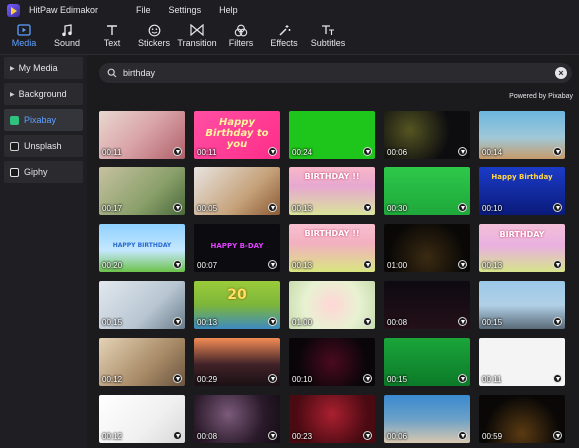 The height and width of the screenshot is (448, 579). I want to click on duration-label: 00:17, so click(112, 208).